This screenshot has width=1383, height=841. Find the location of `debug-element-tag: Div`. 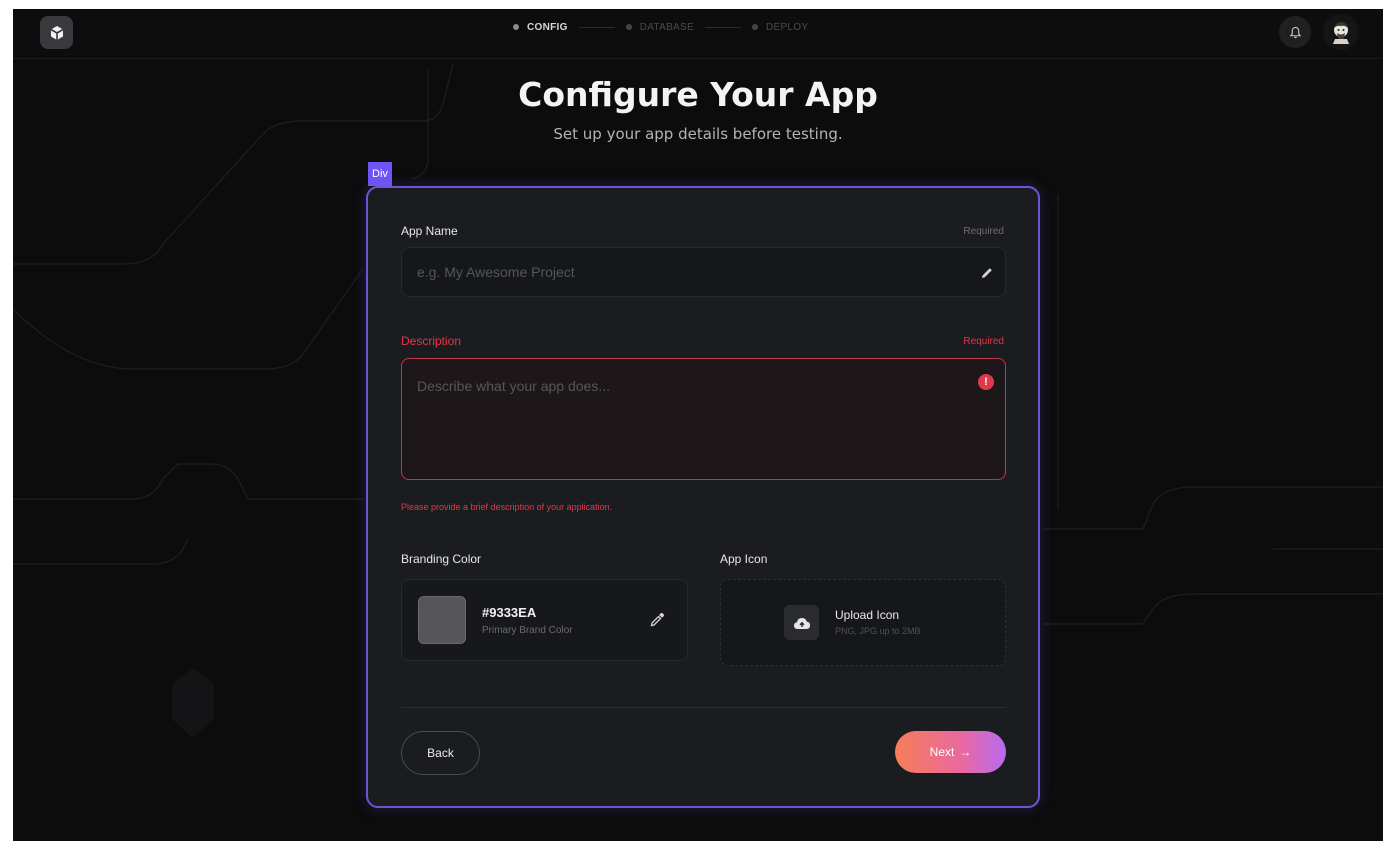

debug-element-tag: Div is located at coordinates (380, 174).